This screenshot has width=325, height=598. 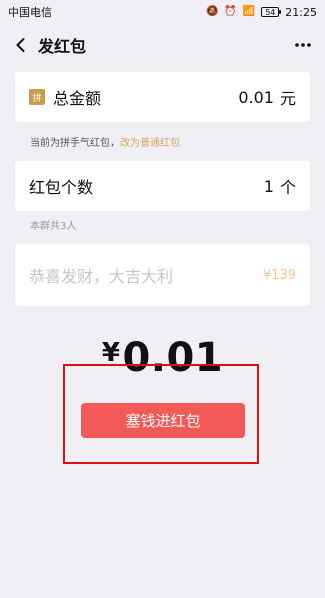 What do you see at coordinates (30, 12) in the screenshot?
I see `carrier-label: 中国电信` at bounding box center [30, 12].